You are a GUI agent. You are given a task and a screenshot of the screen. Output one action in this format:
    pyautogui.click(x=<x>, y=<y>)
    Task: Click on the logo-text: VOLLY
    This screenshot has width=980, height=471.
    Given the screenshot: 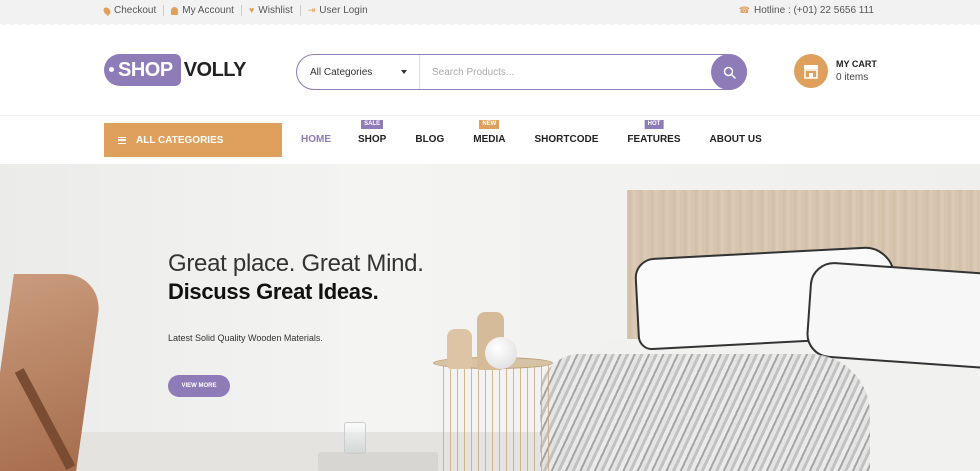 What is the action you would take?
    pyautogui.click(x=215, y=69)
    